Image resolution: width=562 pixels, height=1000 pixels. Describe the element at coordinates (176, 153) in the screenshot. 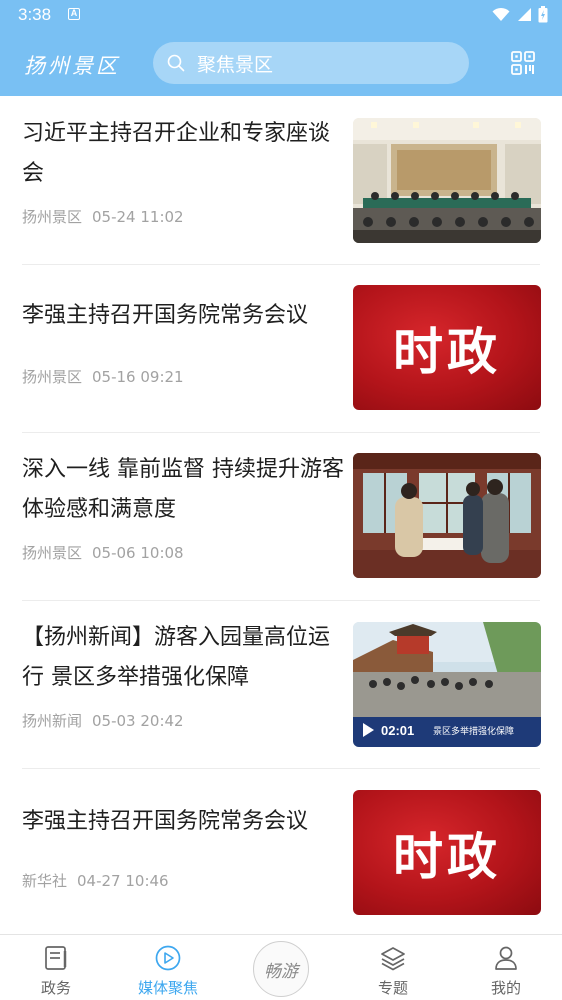

I see `news-title: 习近平主持召开企业和专家座谈会` at that location.